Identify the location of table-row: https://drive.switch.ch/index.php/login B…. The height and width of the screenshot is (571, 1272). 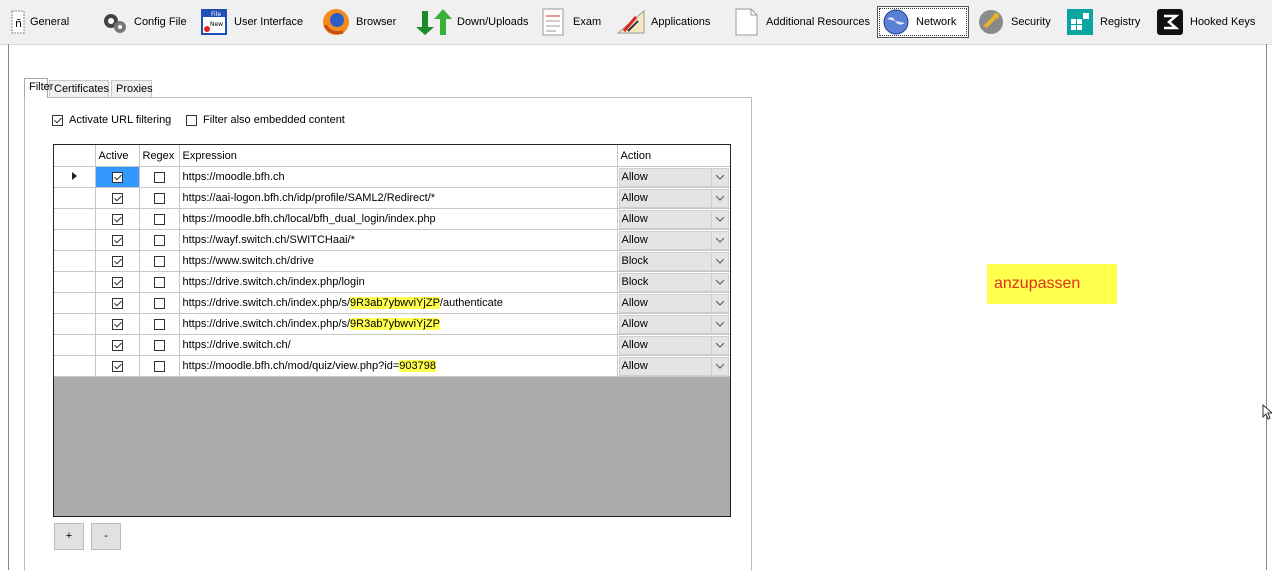
(392, 282).